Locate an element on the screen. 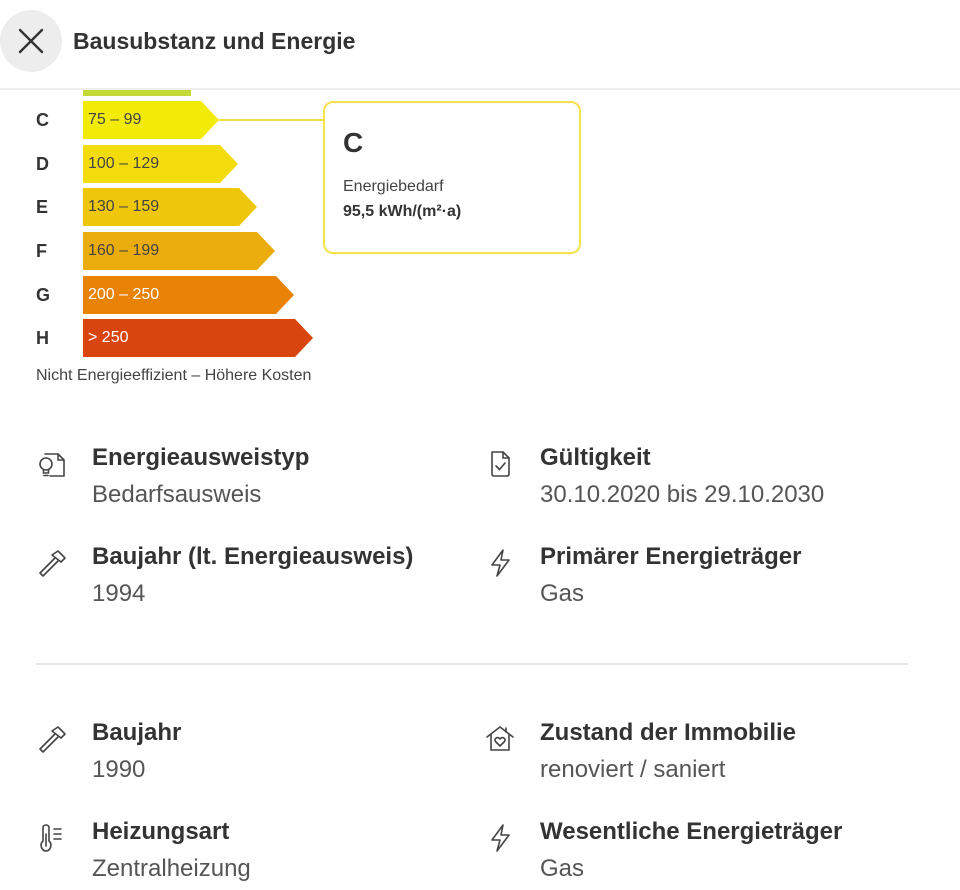 This screenshot has width=960, height=890. document-check-icon is located at coordinates (500, 464).